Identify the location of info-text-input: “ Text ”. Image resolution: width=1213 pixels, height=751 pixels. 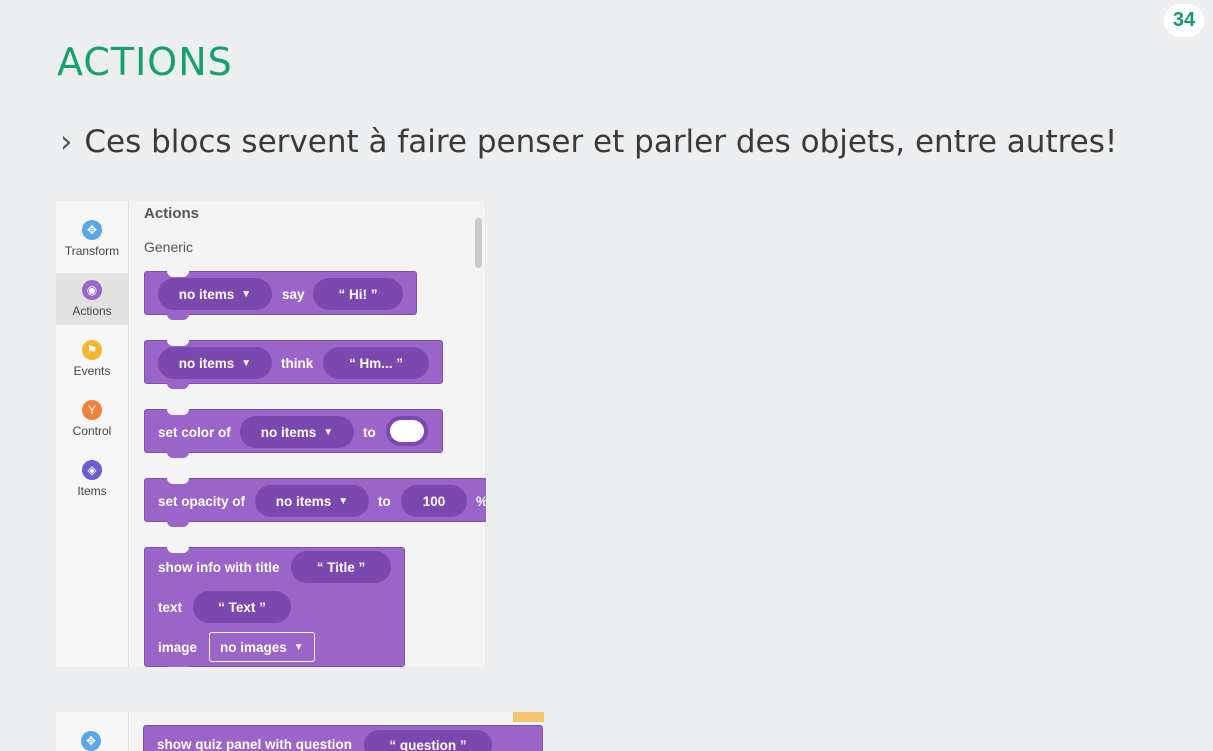
(242, 607).